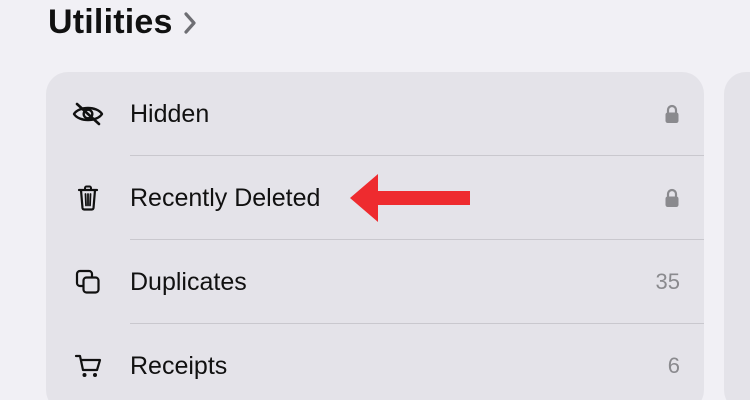 The height and width of the screenshot is (400, 750). What do you see at coordinates (190, 23) in the screenshot?
I see `chevron-right-icon` at bounding box center [190, 23].